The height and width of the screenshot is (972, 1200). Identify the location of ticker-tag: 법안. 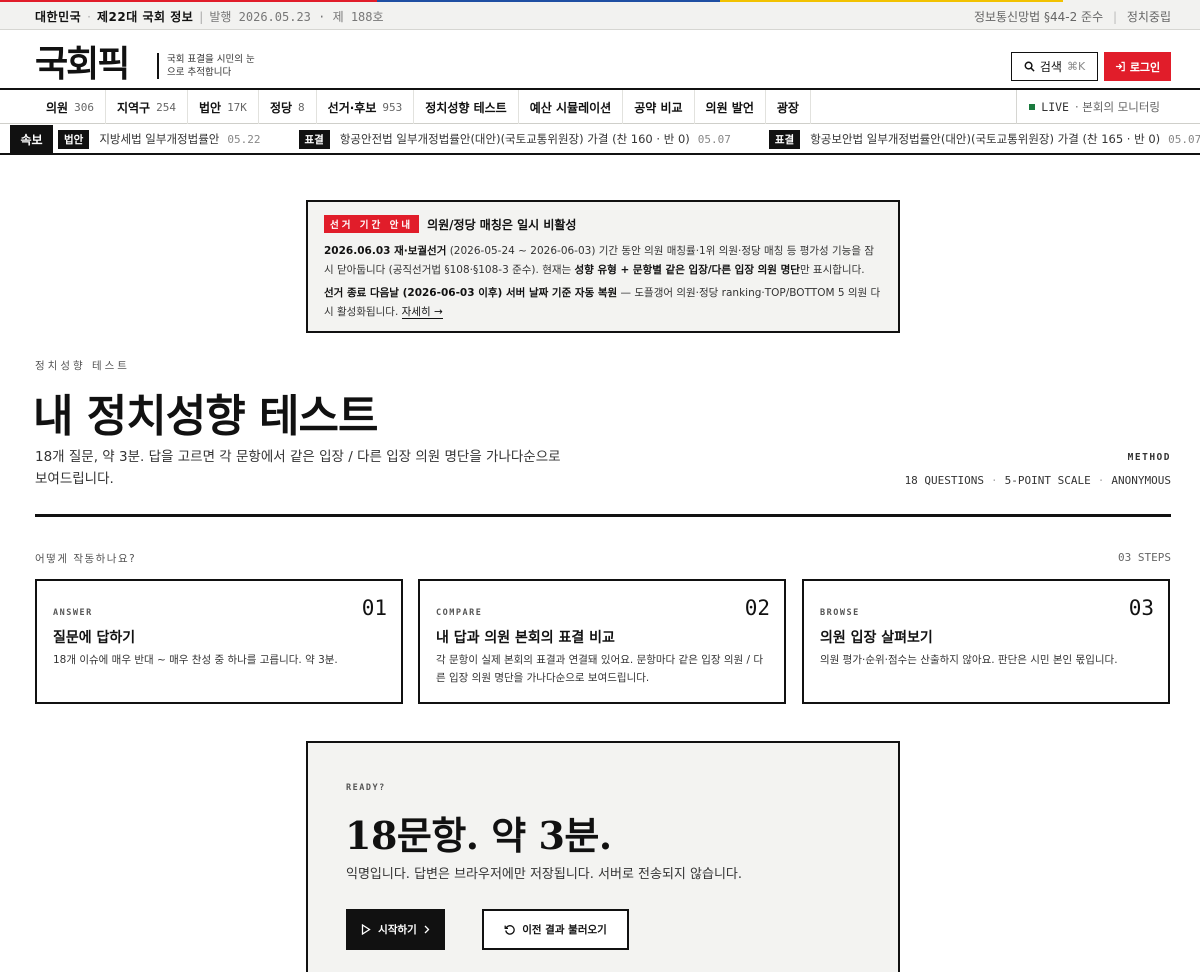
(74, 139).